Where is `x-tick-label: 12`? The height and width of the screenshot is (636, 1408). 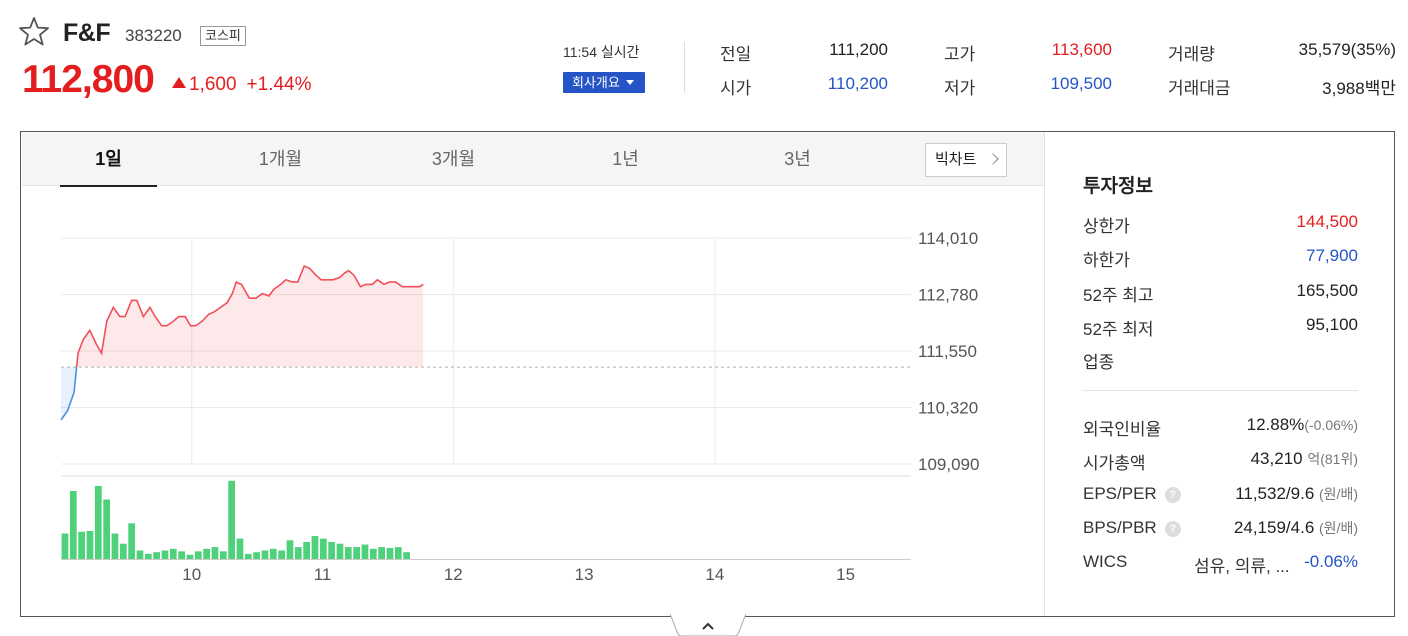 x-tick-label: 12 is located at coordinates (453, 574).